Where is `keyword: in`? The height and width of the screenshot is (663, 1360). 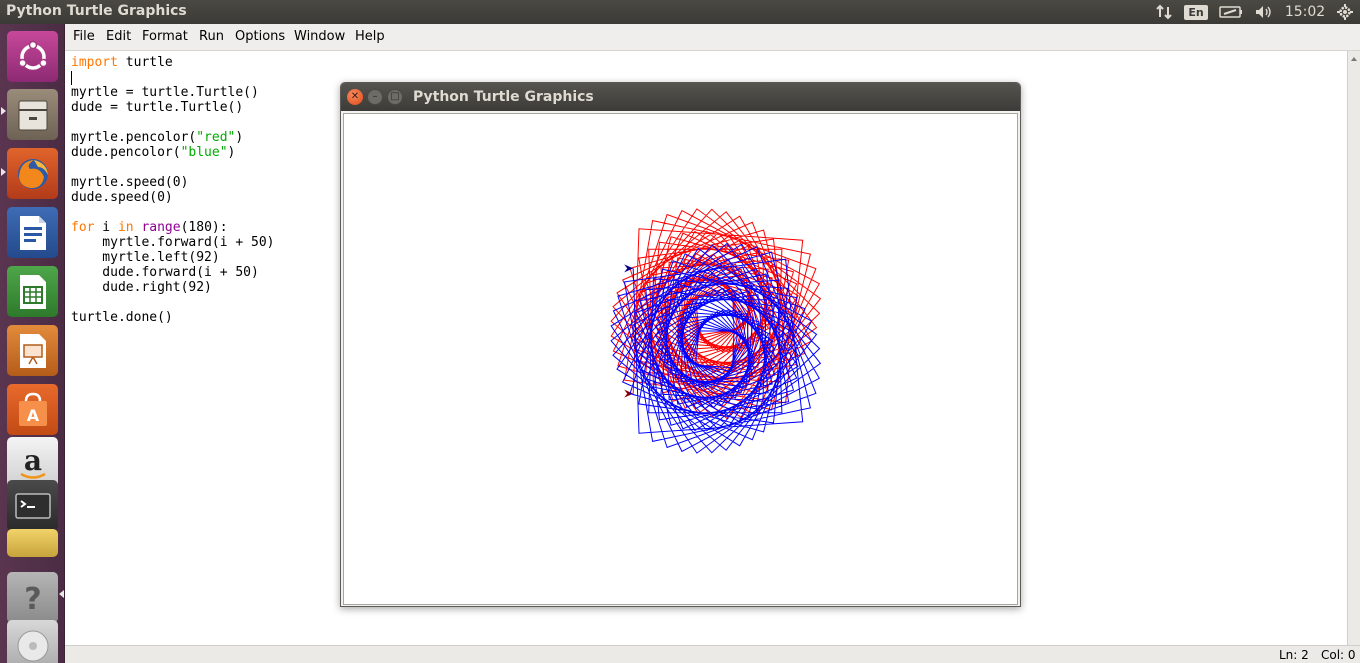 keyword: in is located at coordinates (125, 227).